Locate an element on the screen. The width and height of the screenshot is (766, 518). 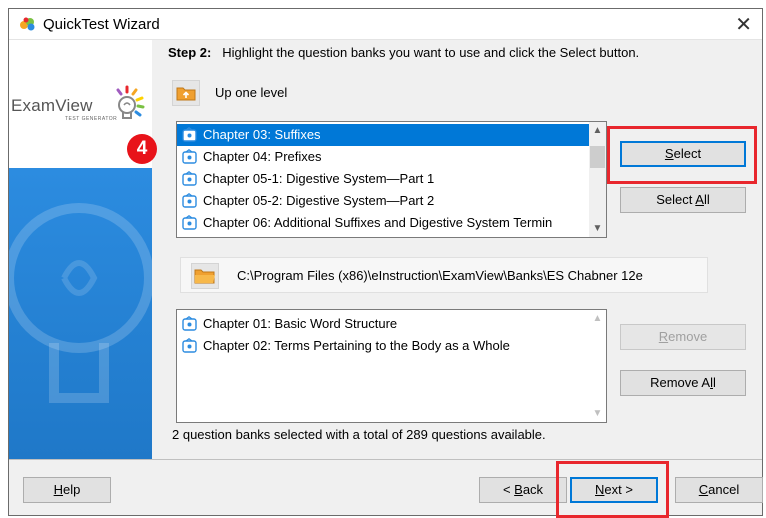
up-one-level-label: Up one level is located at coordinates (251, 92).